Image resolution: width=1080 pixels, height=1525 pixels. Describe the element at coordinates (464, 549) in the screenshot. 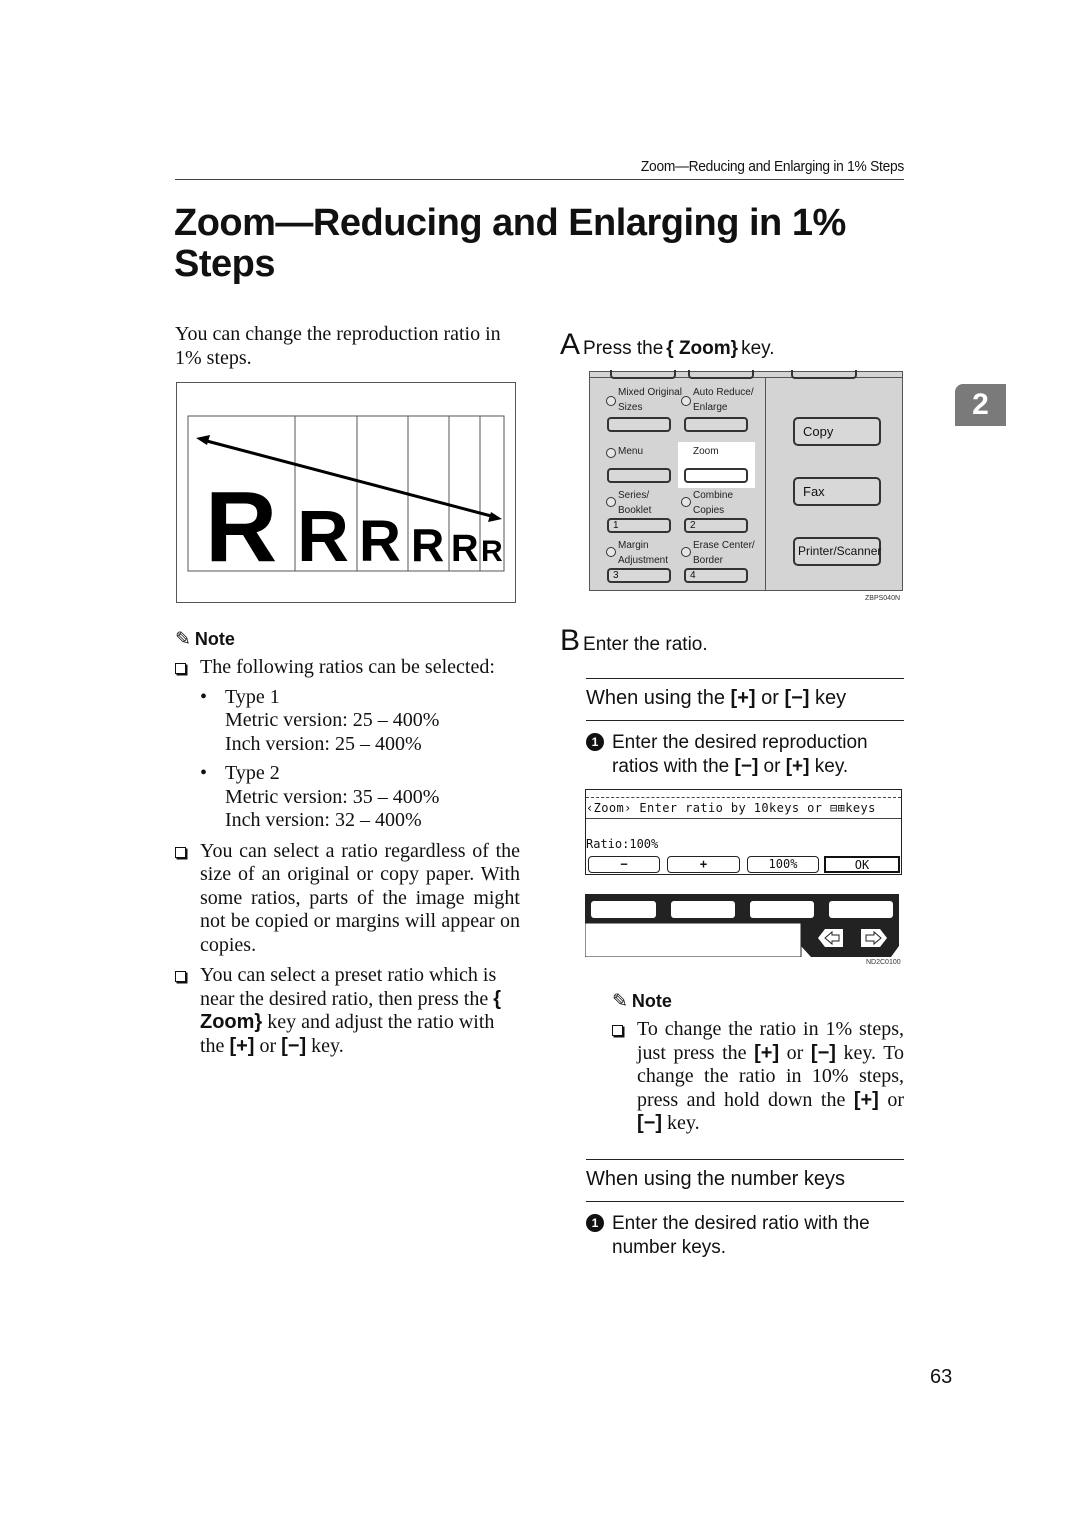

I see `glyph-r-5: R` at that location.